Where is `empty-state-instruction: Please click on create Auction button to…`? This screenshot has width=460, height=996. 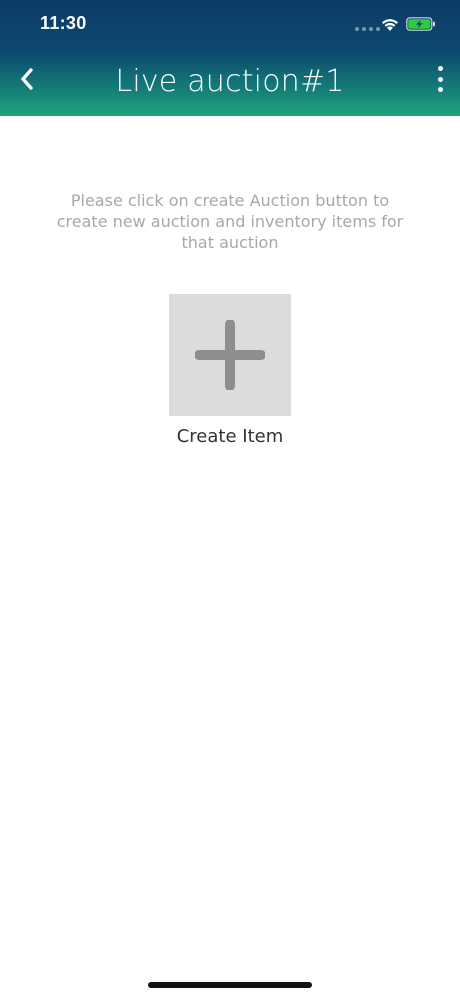
empty-state-instruction: Please click on create Auction button to… is located at coordinates (230, 221).